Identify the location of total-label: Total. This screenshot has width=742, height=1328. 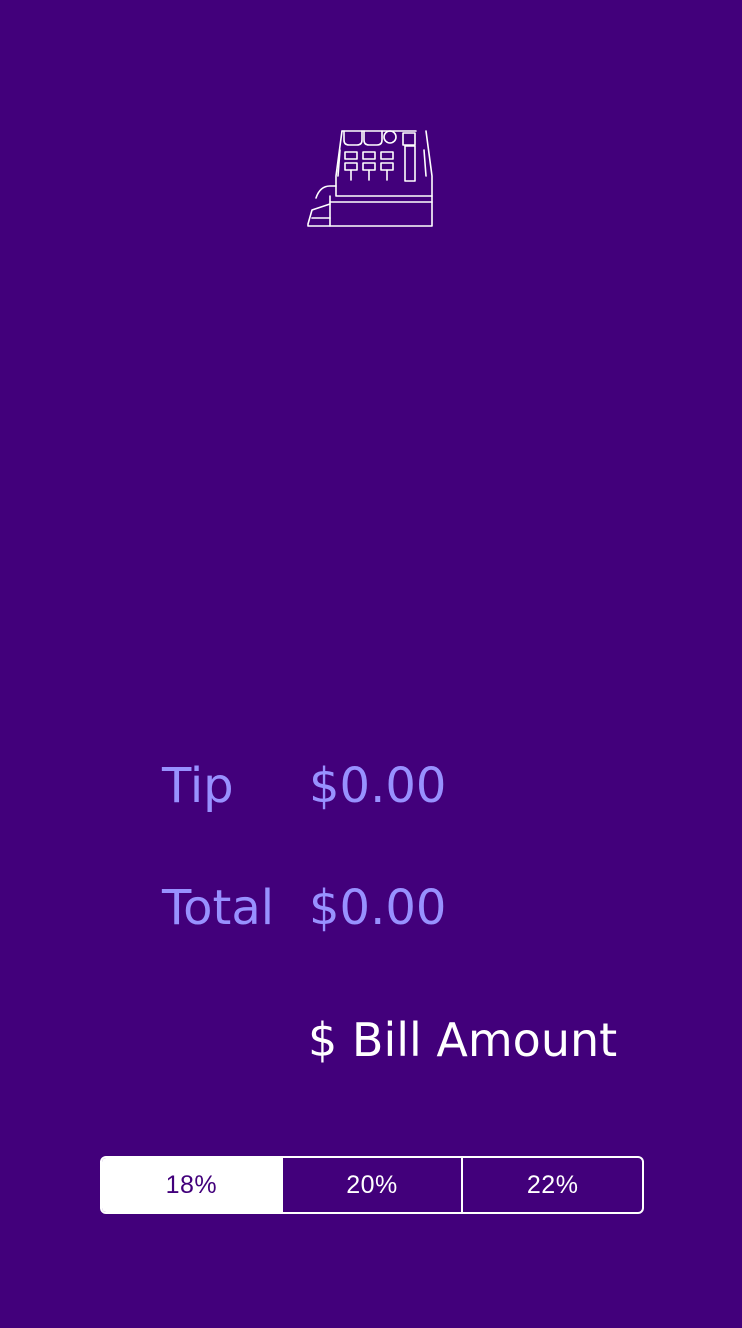
(218, 908).